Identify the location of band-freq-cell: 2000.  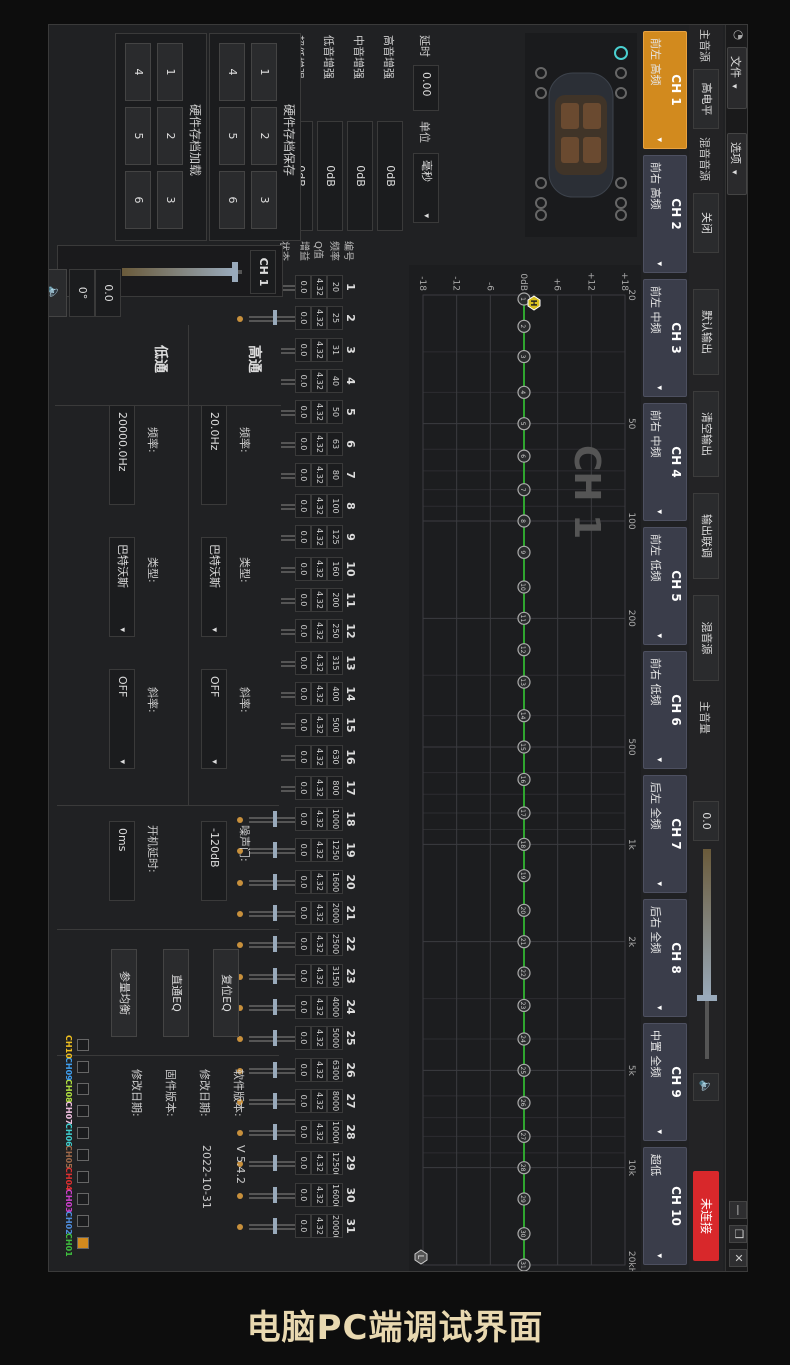
(335, 913).